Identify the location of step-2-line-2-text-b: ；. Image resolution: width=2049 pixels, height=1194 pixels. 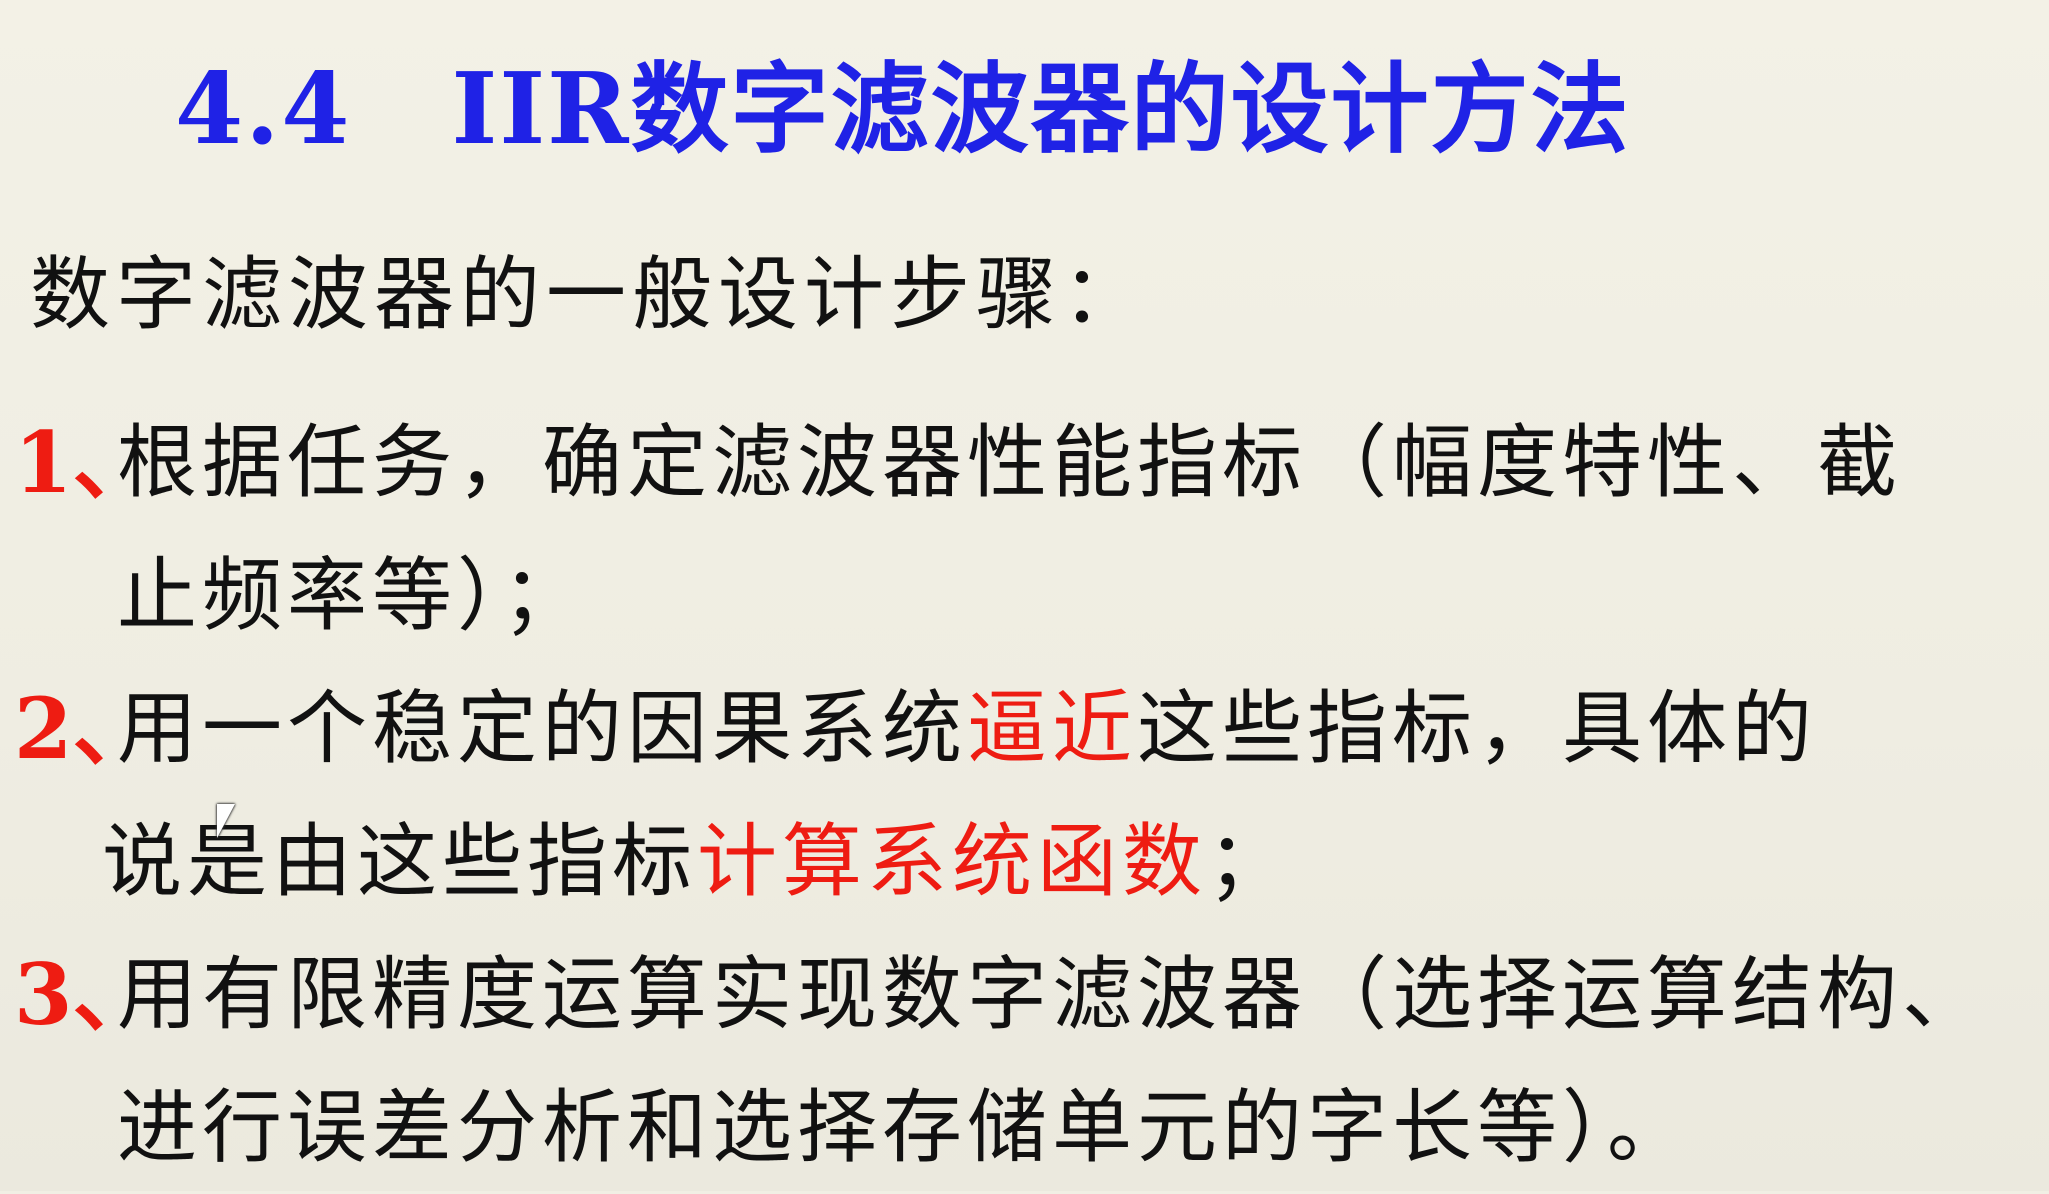
(1249, 861).